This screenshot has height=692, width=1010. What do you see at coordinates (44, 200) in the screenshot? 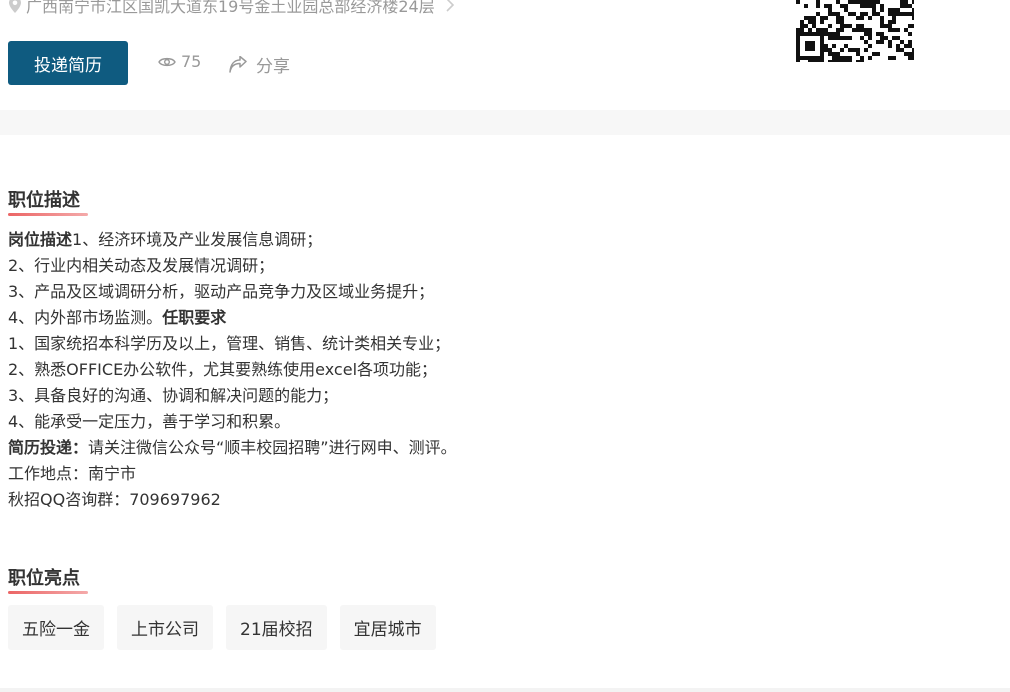
I see `job-description-heading-text: 职位描述` at bounding box center [44, 200].